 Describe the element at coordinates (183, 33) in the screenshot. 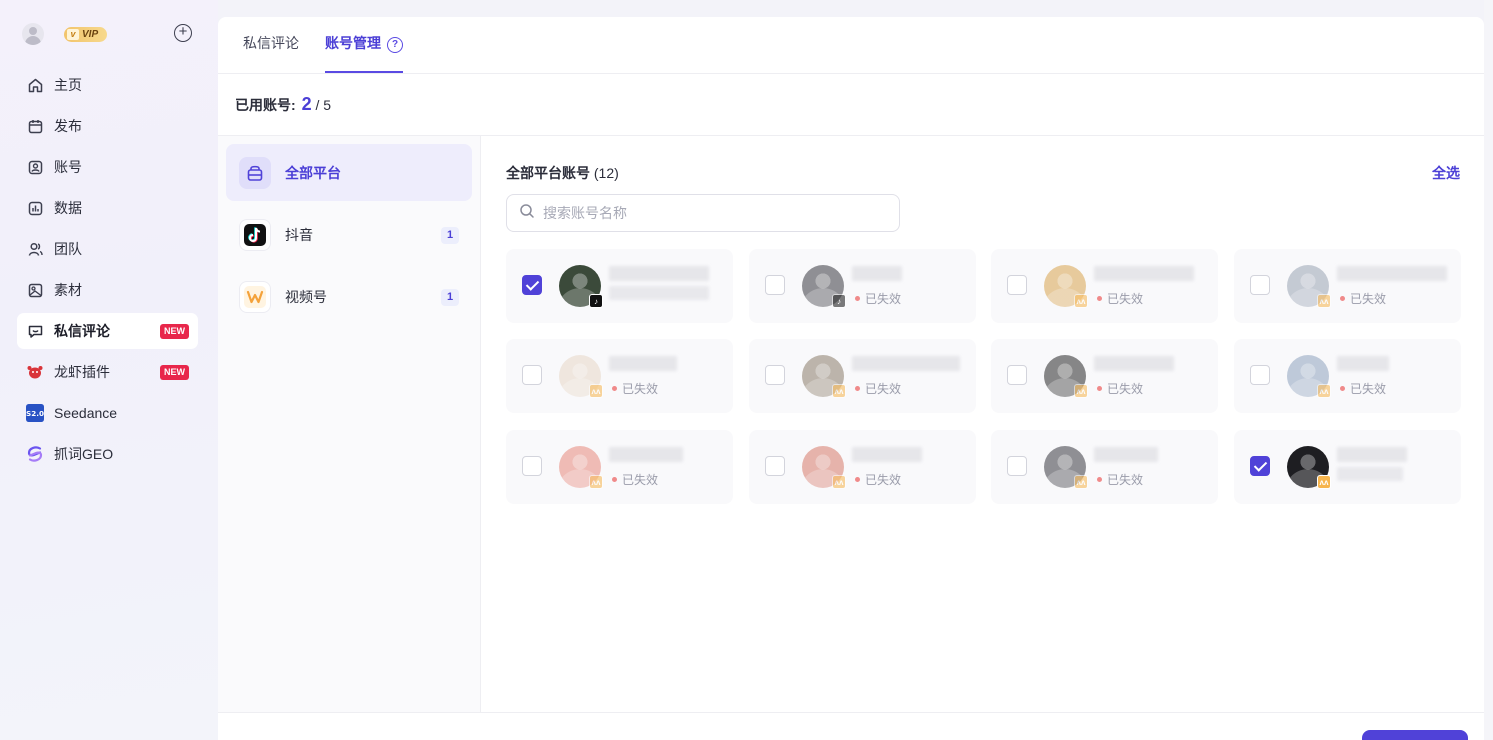

I see `add-circle-button: +` at that location.